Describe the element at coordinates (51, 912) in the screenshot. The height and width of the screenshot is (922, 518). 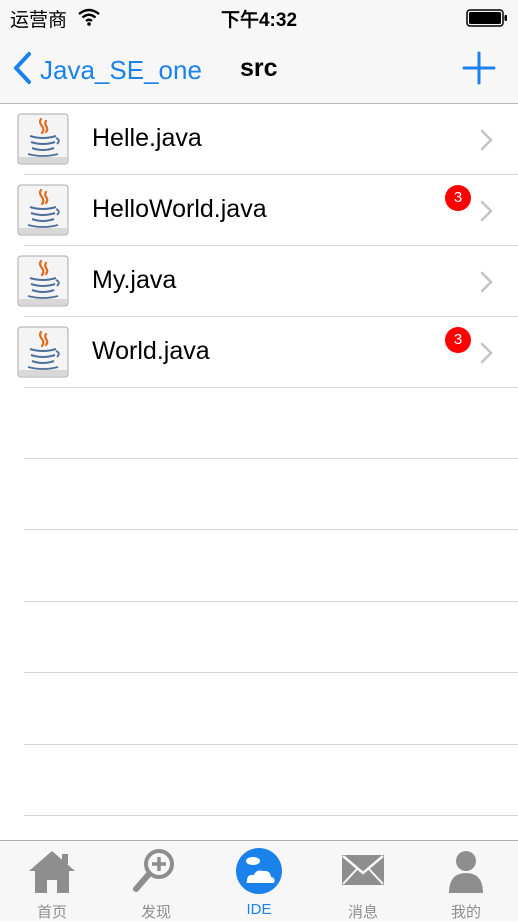
I see `tab-label: 首页` at that location.